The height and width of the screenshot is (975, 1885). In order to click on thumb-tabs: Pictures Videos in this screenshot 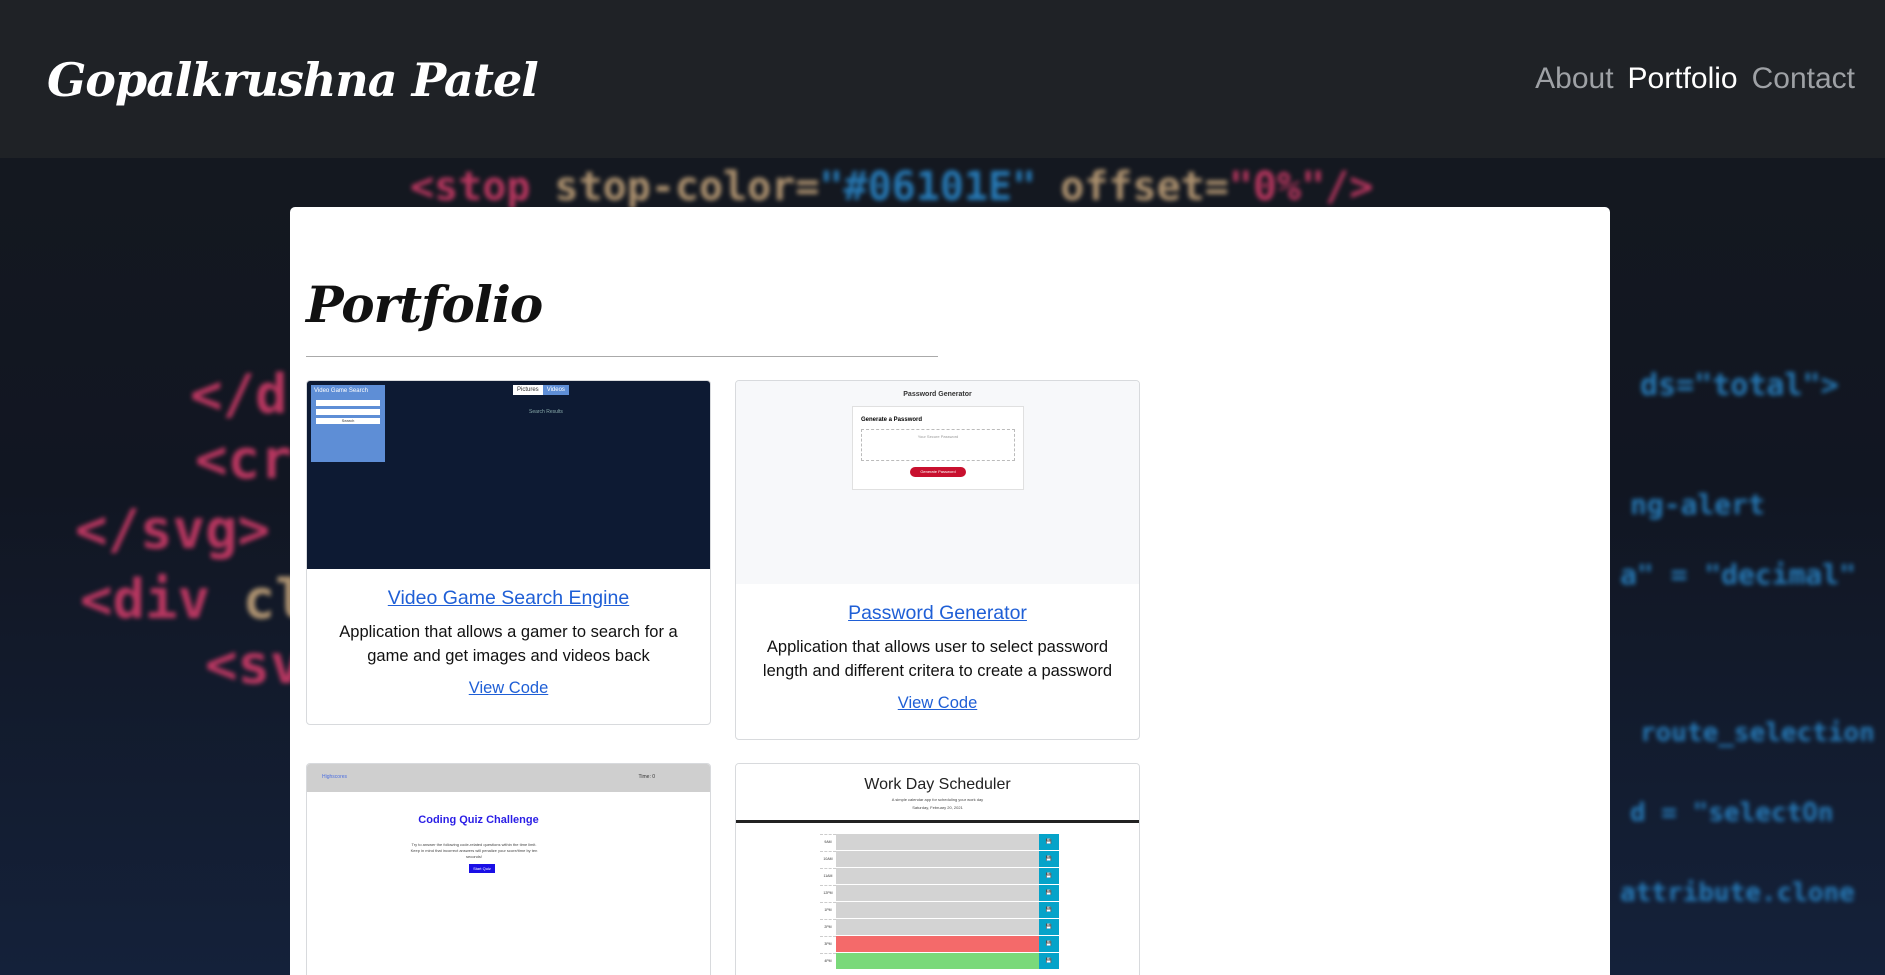, I will do `click(541, 390)`.